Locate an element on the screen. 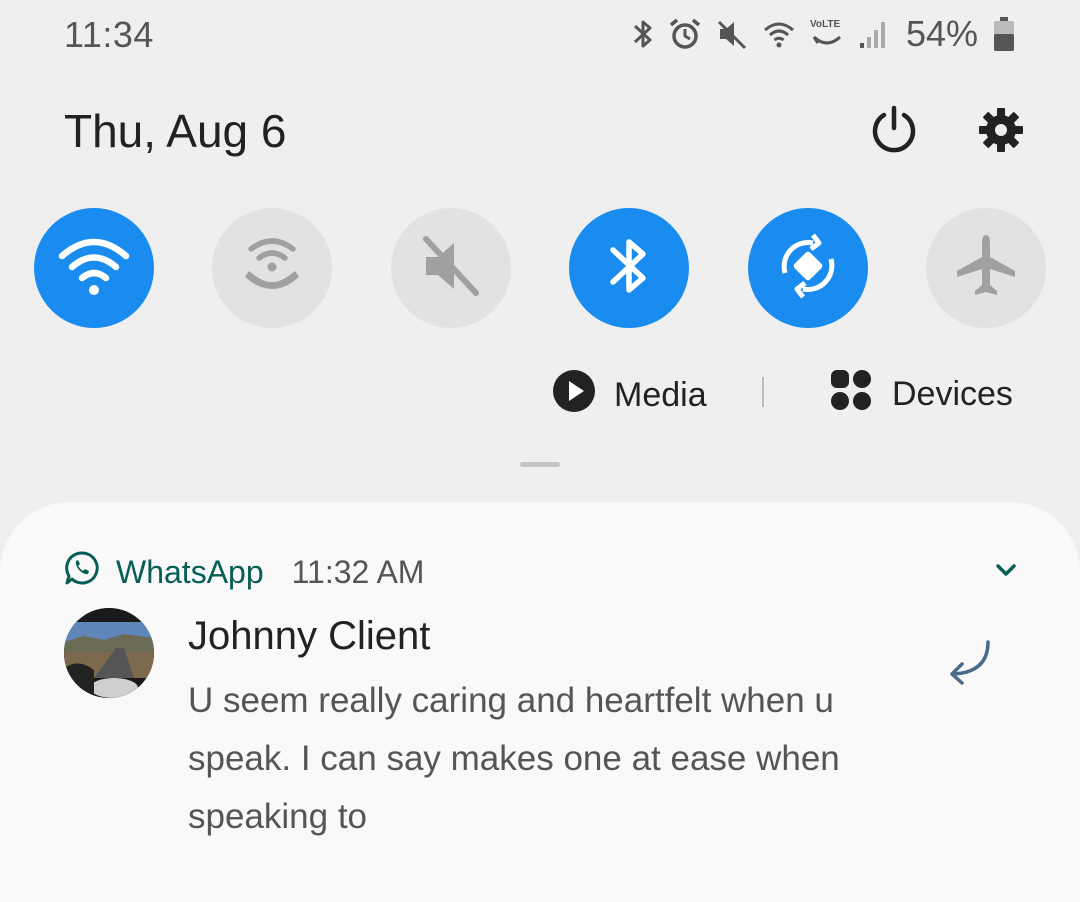 The height and width of the screenshot is (902, 1080). wifi-calling-icon is located at coordinates (272, 268).